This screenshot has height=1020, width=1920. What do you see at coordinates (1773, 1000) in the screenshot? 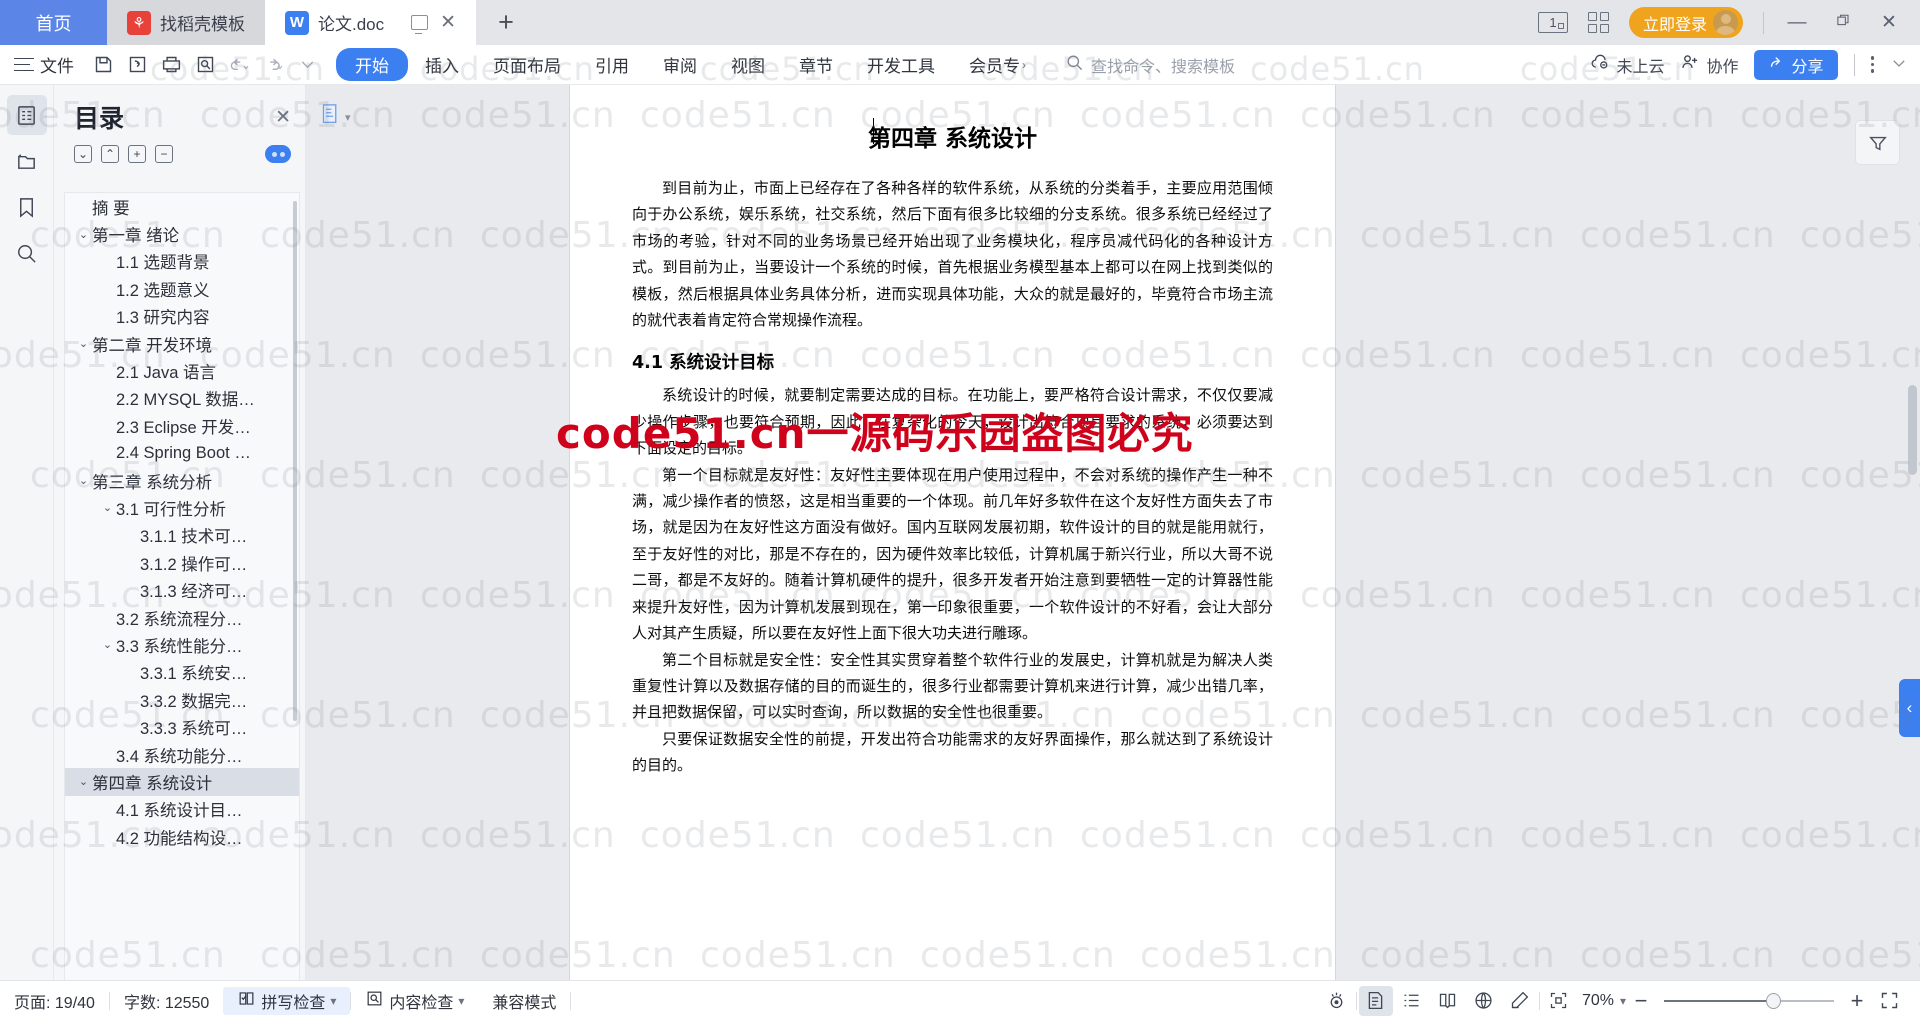
I see `zoom-slider-knob` at bounding box center [1773, 1000].